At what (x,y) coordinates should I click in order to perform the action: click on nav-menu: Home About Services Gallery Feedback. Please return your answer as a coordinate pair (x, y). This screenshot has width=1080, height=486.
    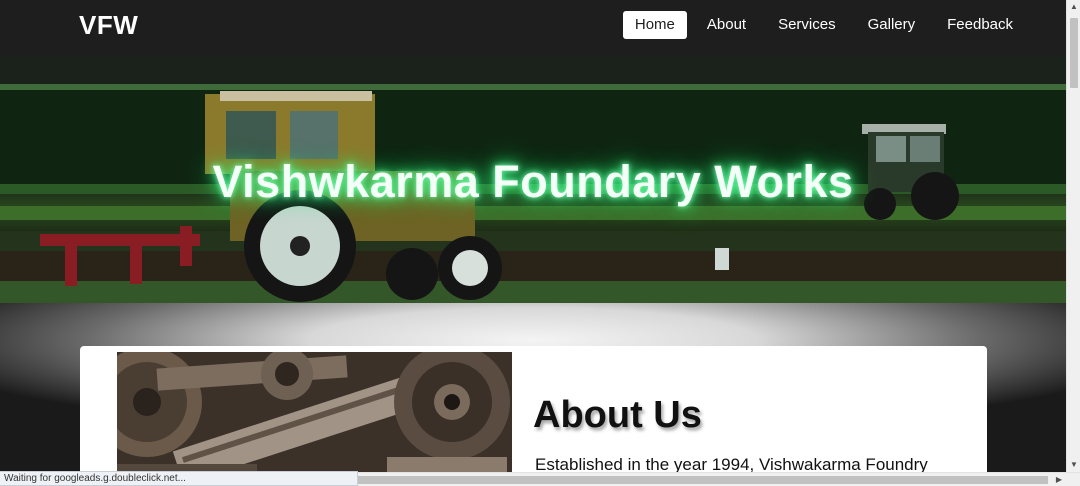
    Looking at the image, I should click on (820, 25).